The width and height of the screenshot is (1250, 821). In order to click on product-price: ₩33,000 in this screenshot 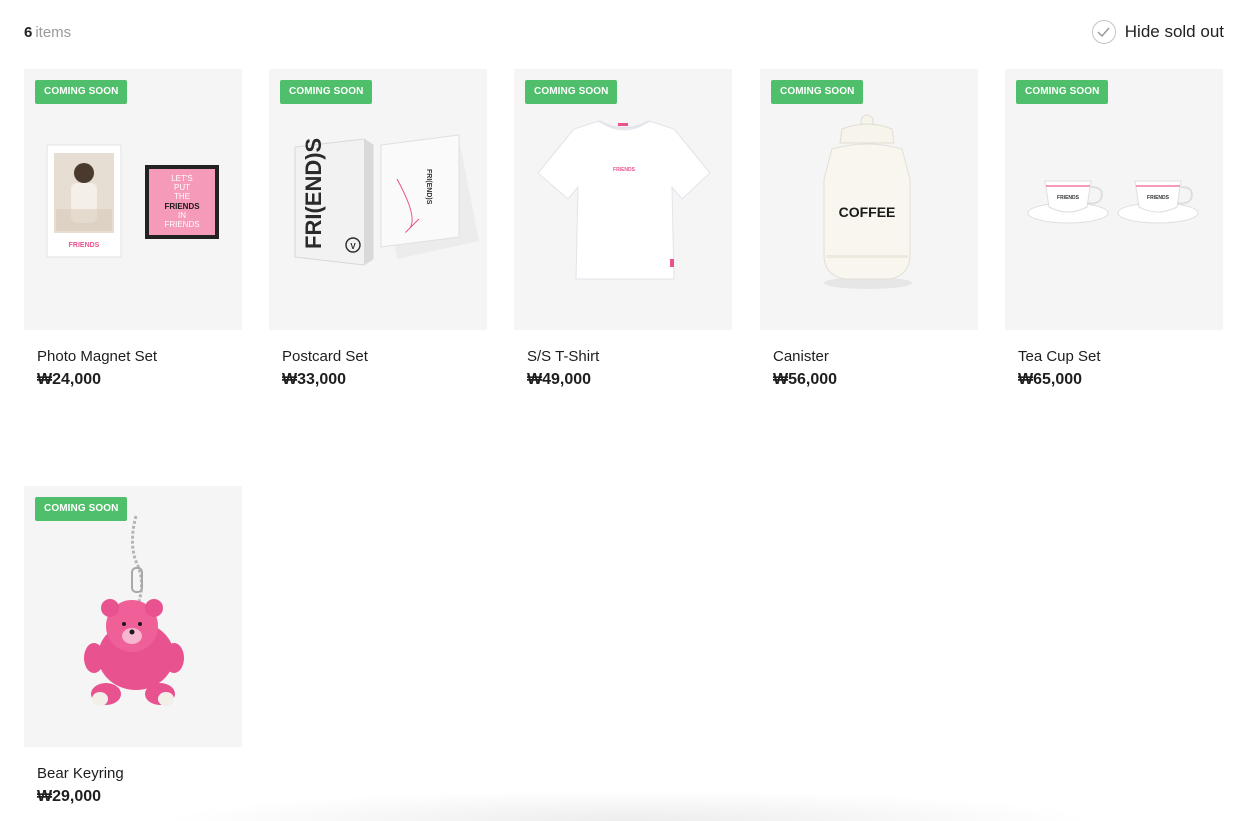, I will do `click(314, 379)`.